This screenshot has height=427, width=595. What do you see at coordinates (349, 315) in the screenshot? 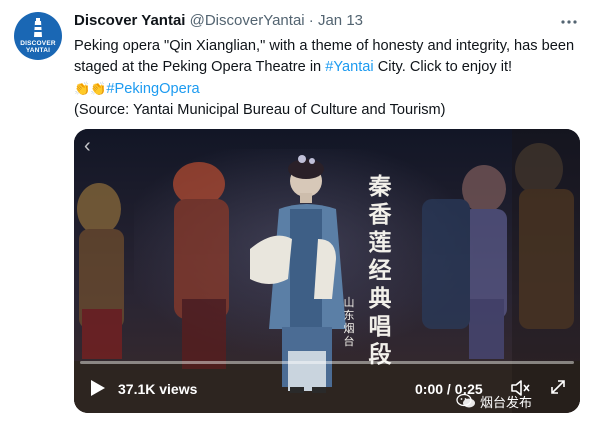
I see `place-char: 东` at bounding box center [349, 315].